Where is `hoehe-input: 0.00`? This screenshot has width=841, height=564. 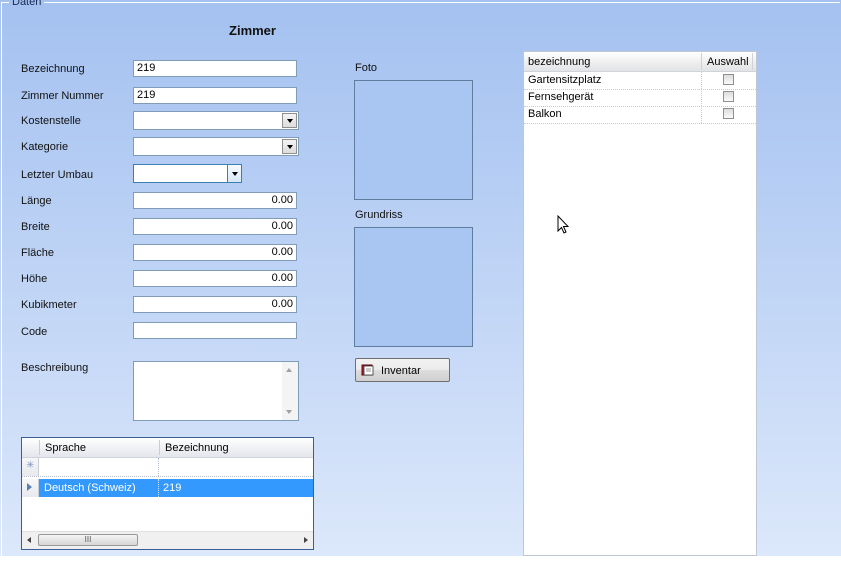
hoehe-input: 0.00 is located at coordinates (215, 278).